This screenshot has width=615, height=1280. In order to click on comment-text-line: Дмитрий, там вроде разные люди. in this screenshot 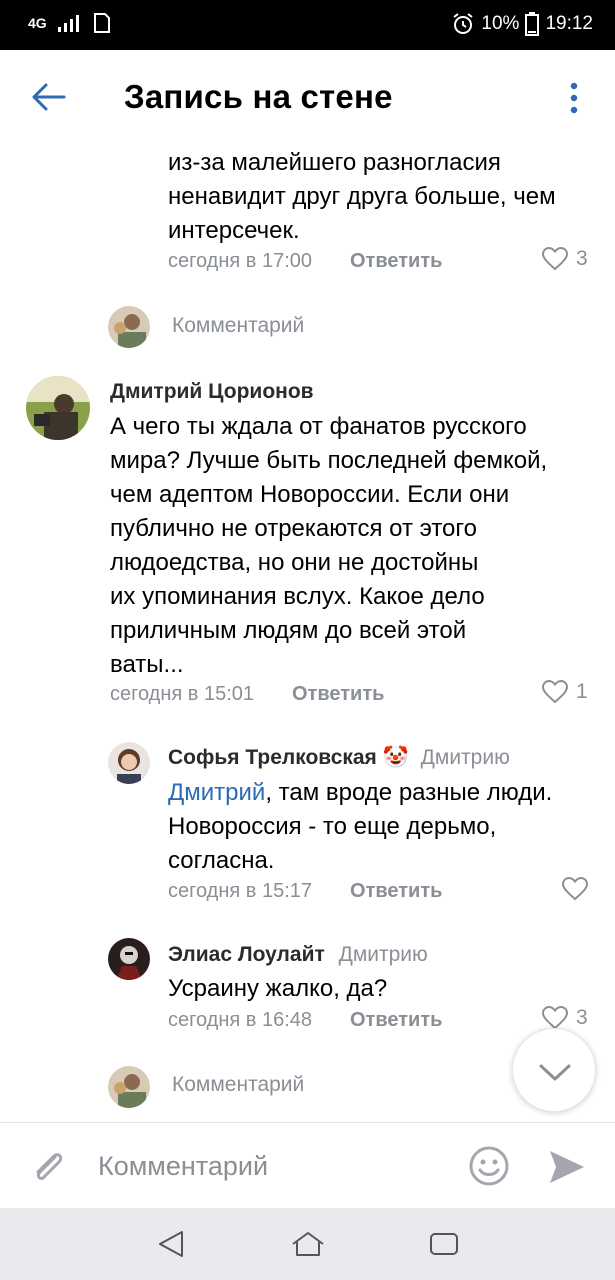, I will do `click(360, 793)`.